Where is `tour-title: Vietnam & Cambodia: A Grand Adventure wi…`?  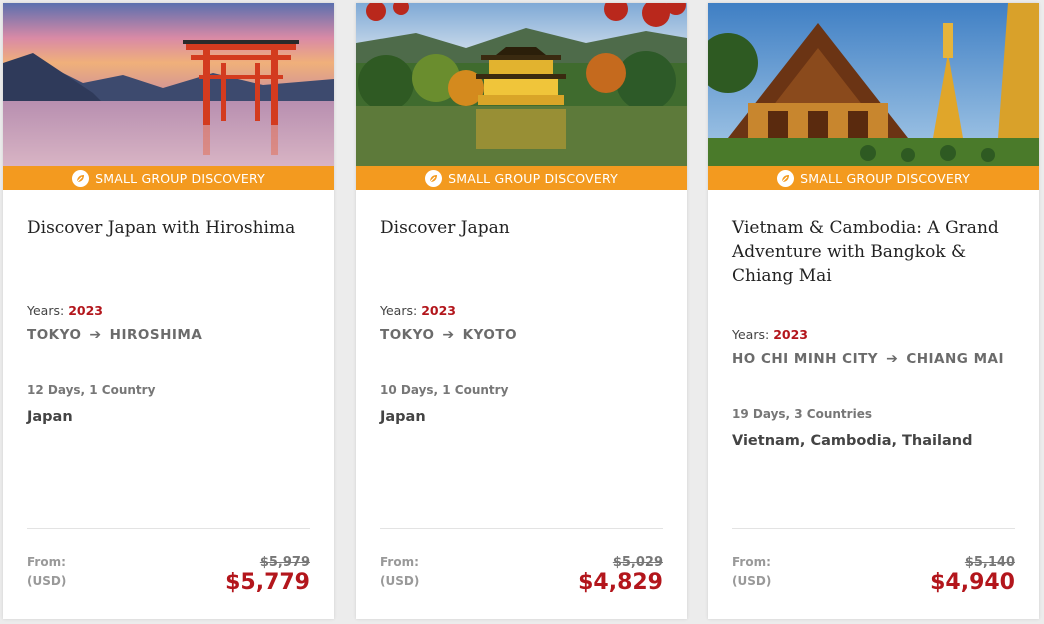 tour-title: Vietnam & Cambodia: A Grand Adventure wi… is located at coordinates (877, 252).